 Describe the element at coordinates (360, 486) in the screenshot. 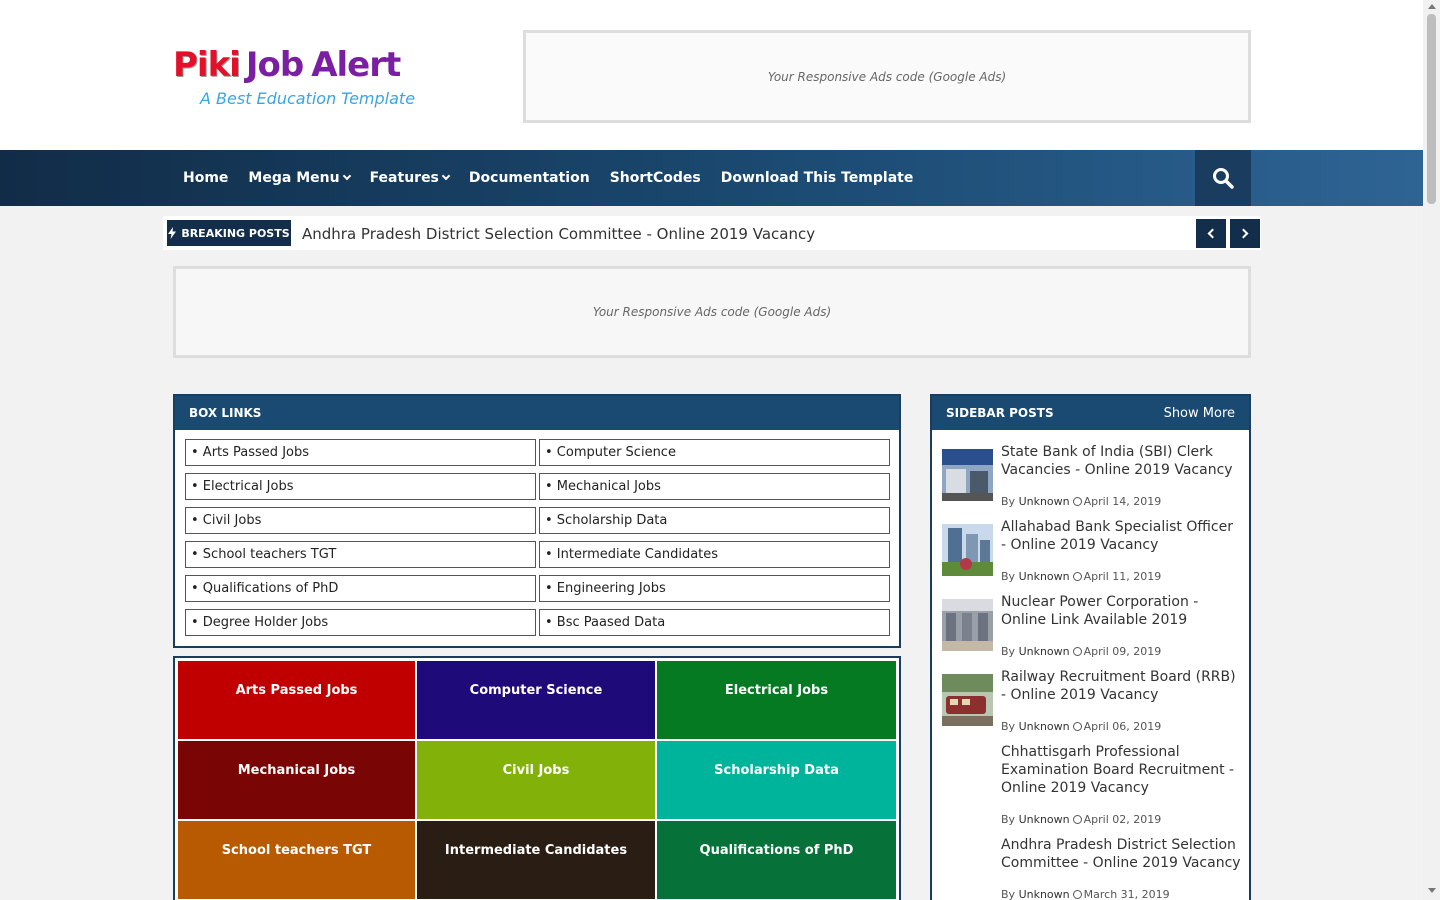

I see `box-link-item: • Electrical Jobs` at that location.